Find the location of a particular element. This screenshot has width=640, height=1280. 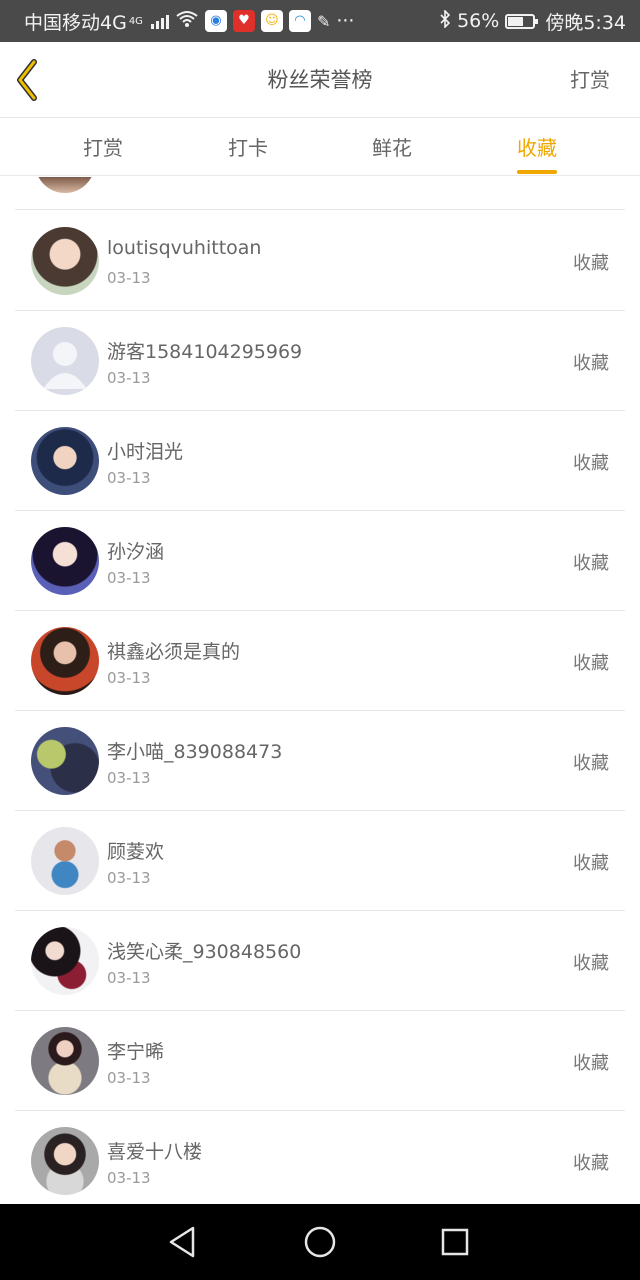

nav-recents-button is located at coordinates (455, 1242).